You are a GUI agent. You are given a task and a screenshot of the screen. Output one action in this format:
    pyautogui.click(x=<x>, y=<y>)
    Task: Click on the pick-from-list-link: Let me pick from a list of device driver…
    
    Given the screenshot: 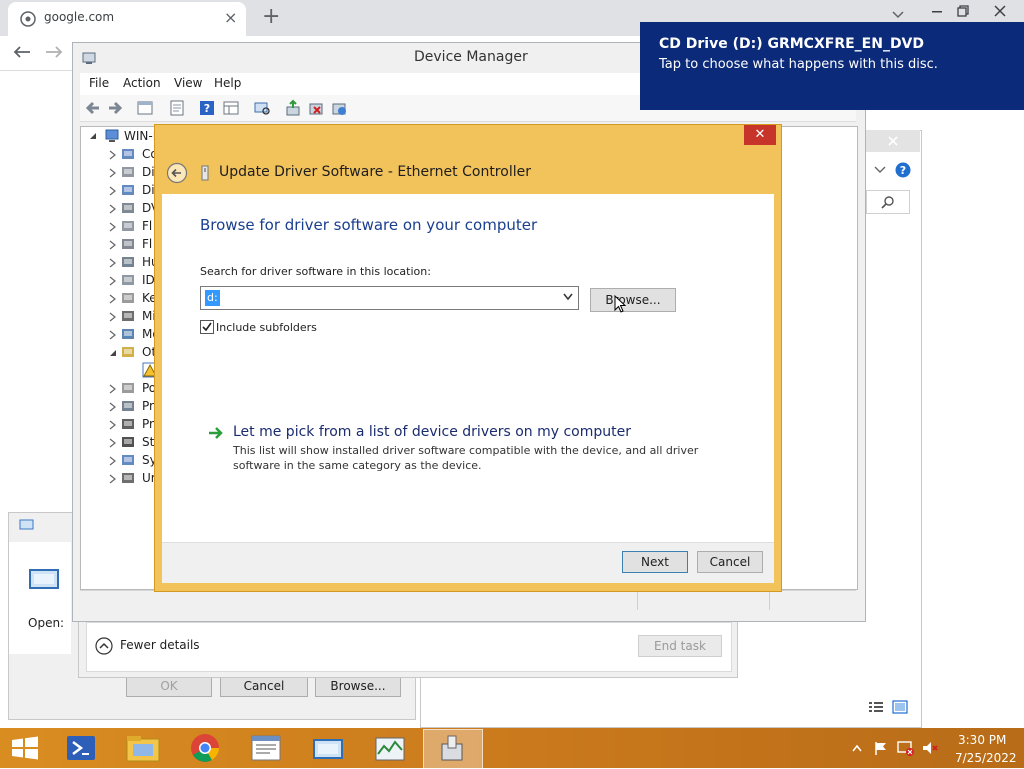 What is the action you would take?
    pyautogui.click(x=432, y=432)
    